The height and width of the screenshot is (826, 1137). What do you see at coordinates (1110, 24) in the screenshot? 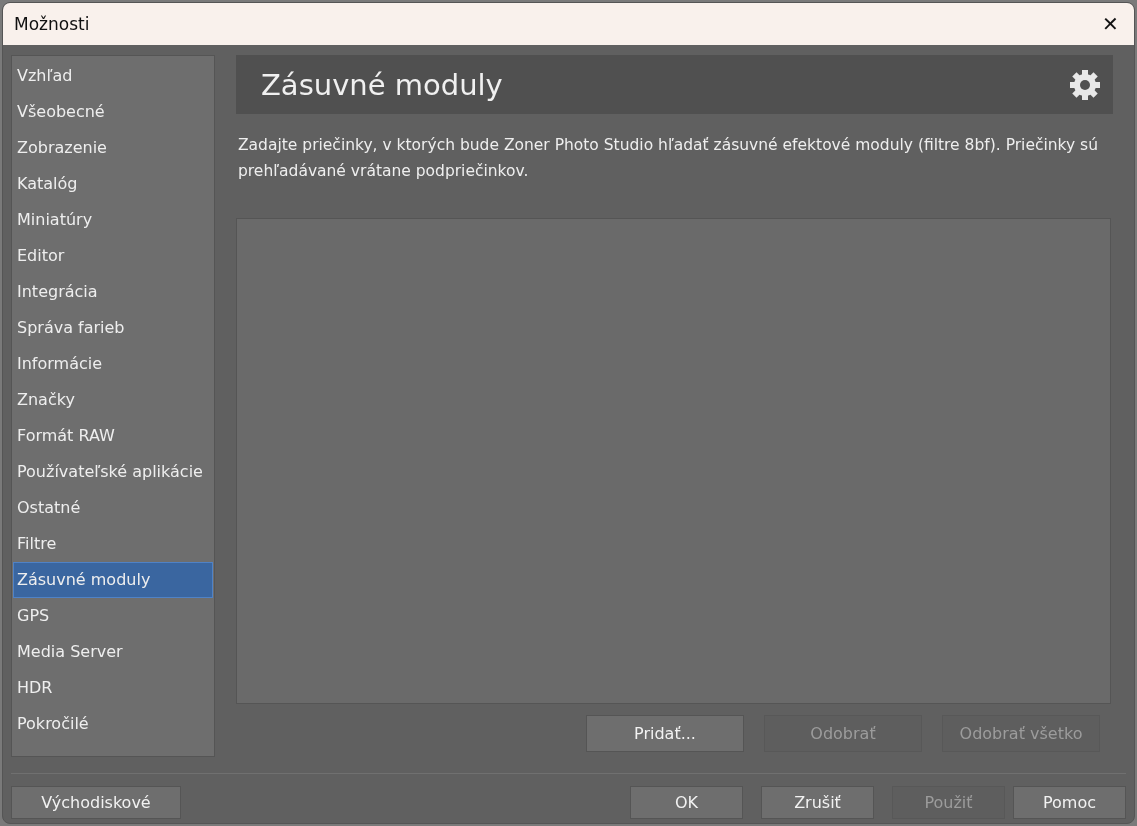
I see `close-button: ✕` at bounding box center [1110, 24].